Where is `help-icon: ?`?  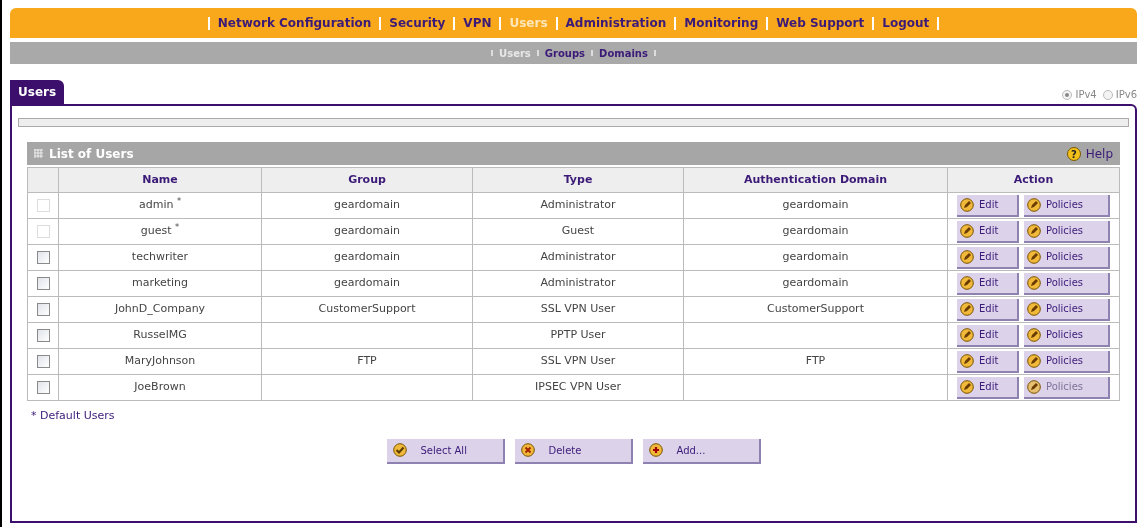 help-icon: ? is located at coordinates (1073, 153).